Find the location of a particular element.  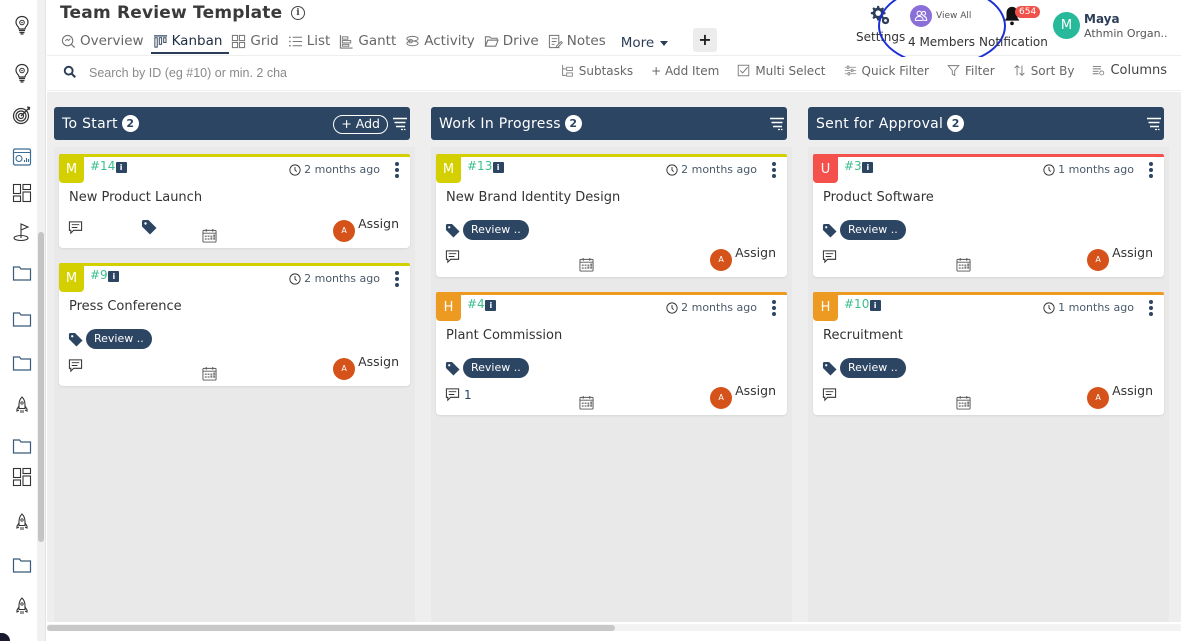

task-id: #9 is located at coordinates (99, 275).